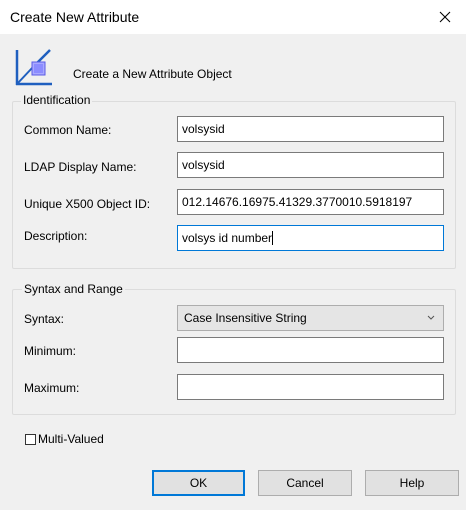 The width and height of the screenshot is (466, 510). I want to click on help-button: Help, so click(412, 483).